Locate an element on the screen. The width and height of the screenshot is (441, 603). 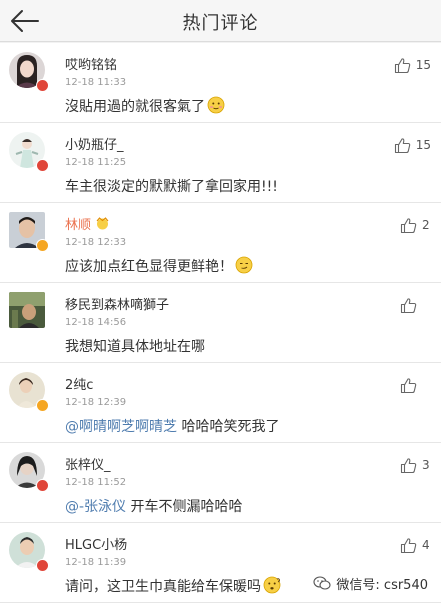
commenter-name: 张梓仪_ is located at coordinates (88, 463).